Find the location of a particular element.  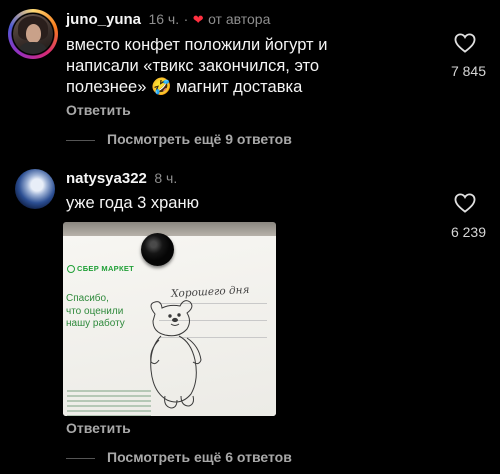

fine-print is located at coordinates (109, 403).